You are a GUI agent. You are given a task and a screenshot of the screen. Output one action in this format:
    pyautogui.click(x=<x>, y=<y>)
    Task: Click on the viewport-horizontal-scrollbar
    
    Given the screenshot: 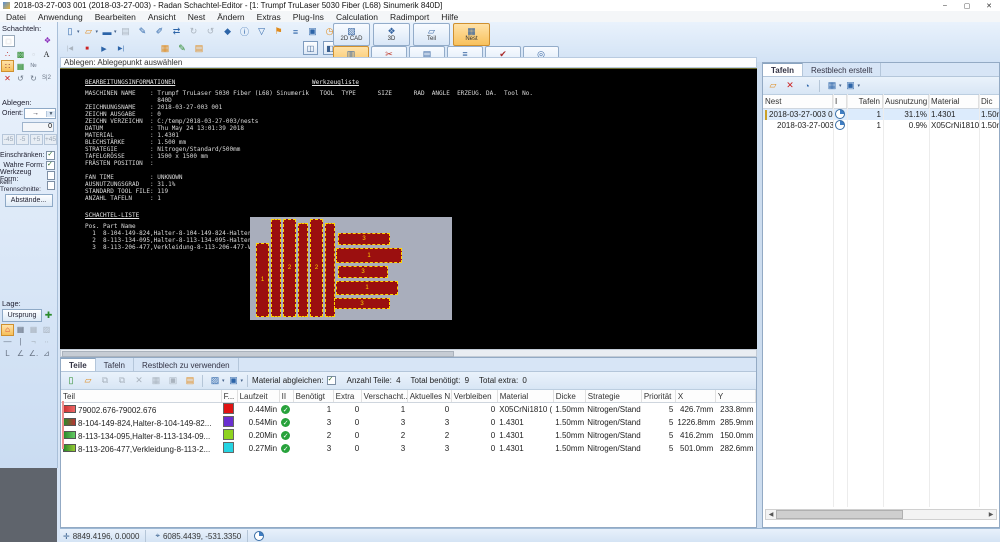 What is the action you would take?
    pyautogui.click(x=408, y=353)
    